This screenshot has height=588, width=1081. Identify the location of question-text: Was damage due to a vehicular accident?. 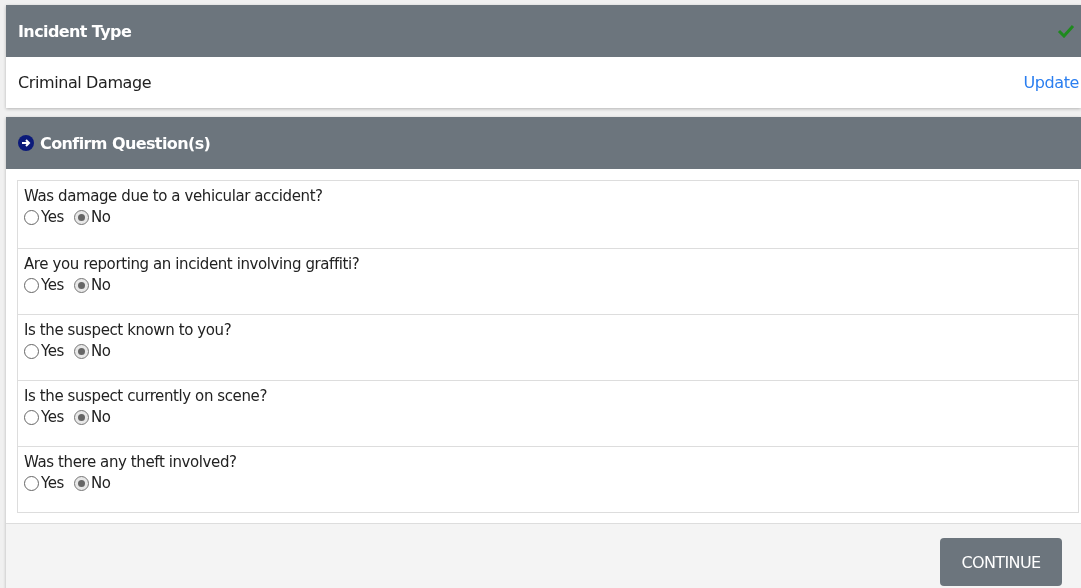
(174, 196).